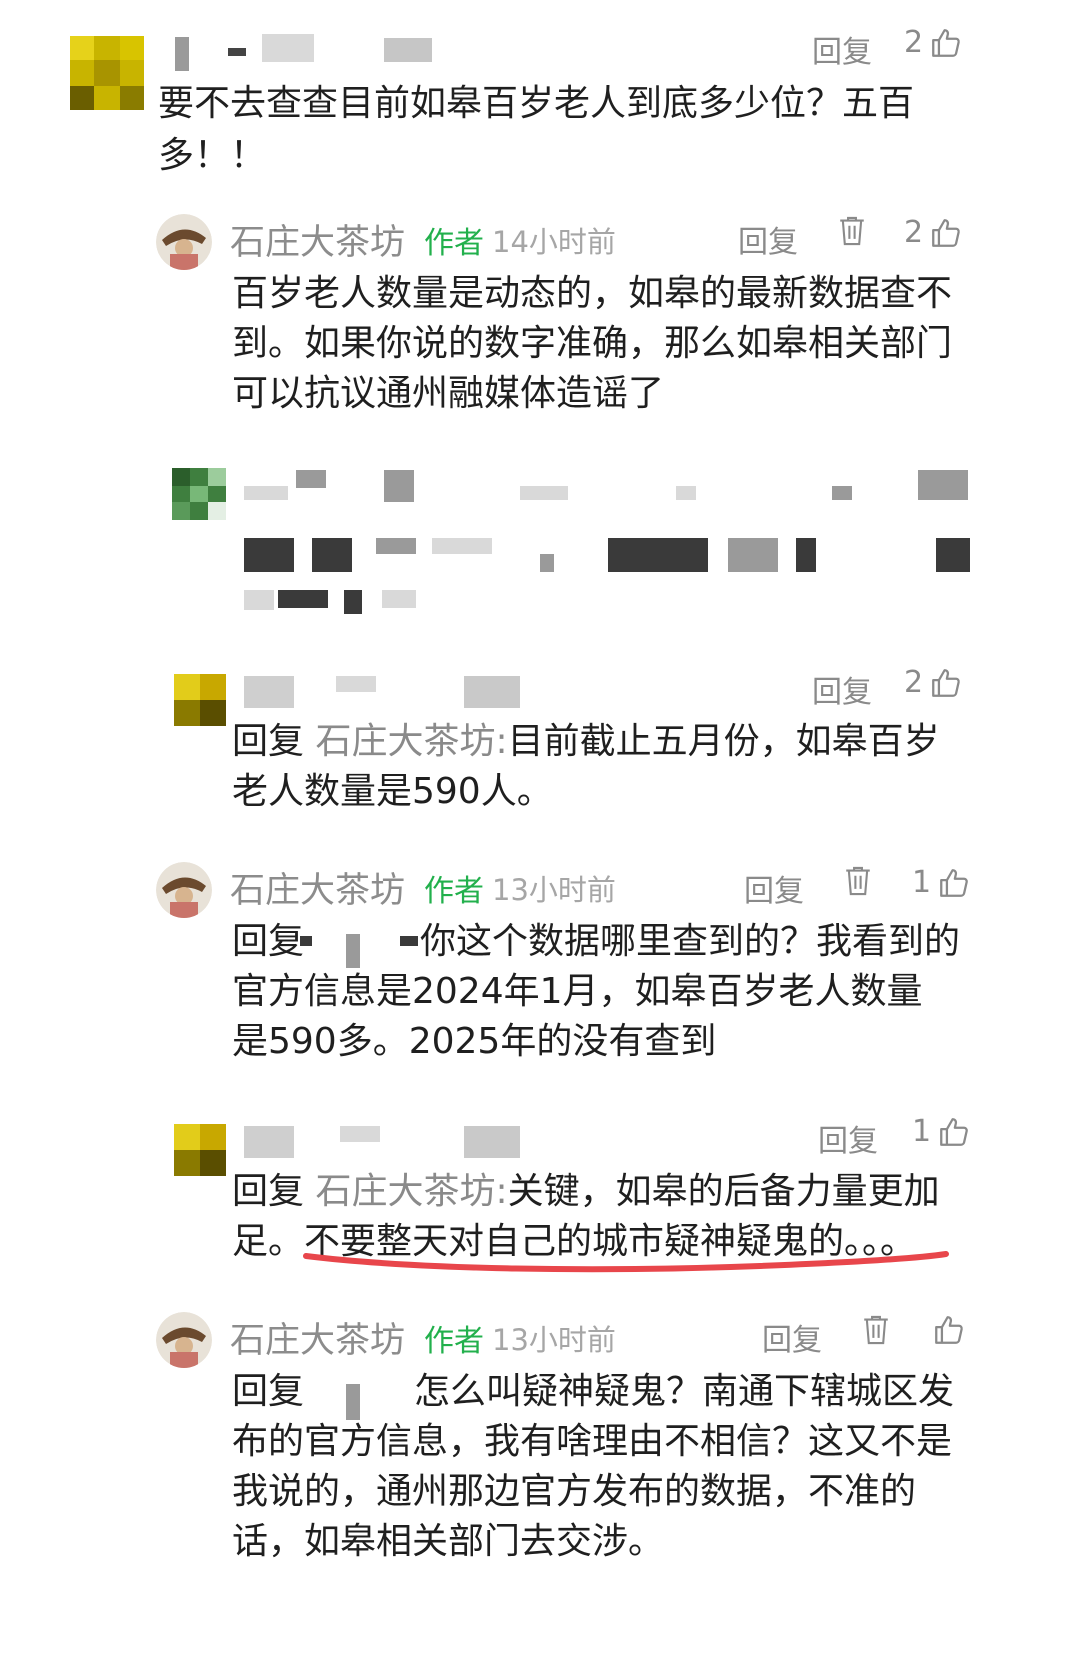 This screenshot has height=1659, width=1080. What do you see at coordinates (592, 1441) in the screenshot?
I see `comment-text-line: 布的官方信息，我有啥理由不相信？这又不是` at bounding box center [592, 1441].